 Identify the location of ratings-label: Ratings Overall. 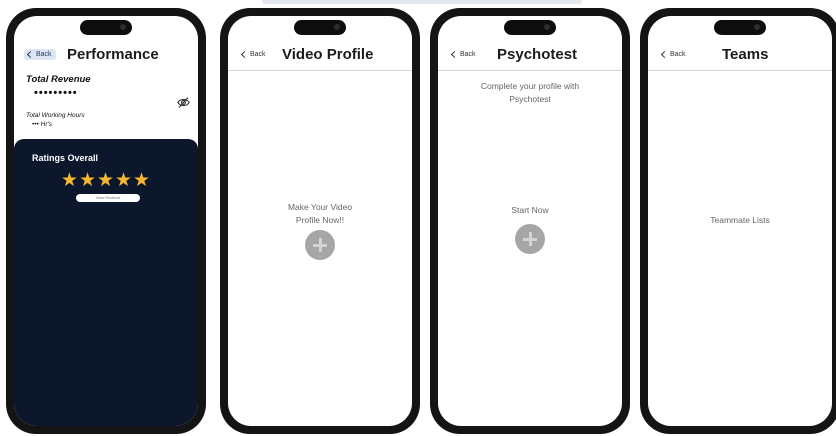
(65, 158).